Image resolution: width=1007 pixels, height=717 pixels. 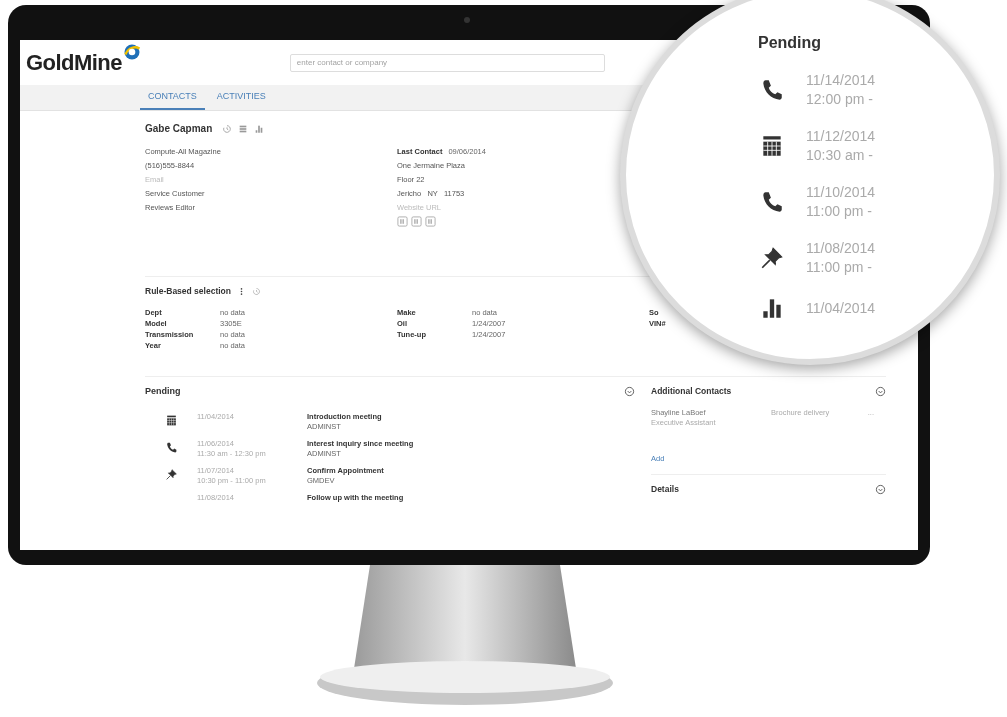 What do you see at coordinates (171, 421) in the screenshot?
I see `calendar-icon` at bounding box center [171, 421].